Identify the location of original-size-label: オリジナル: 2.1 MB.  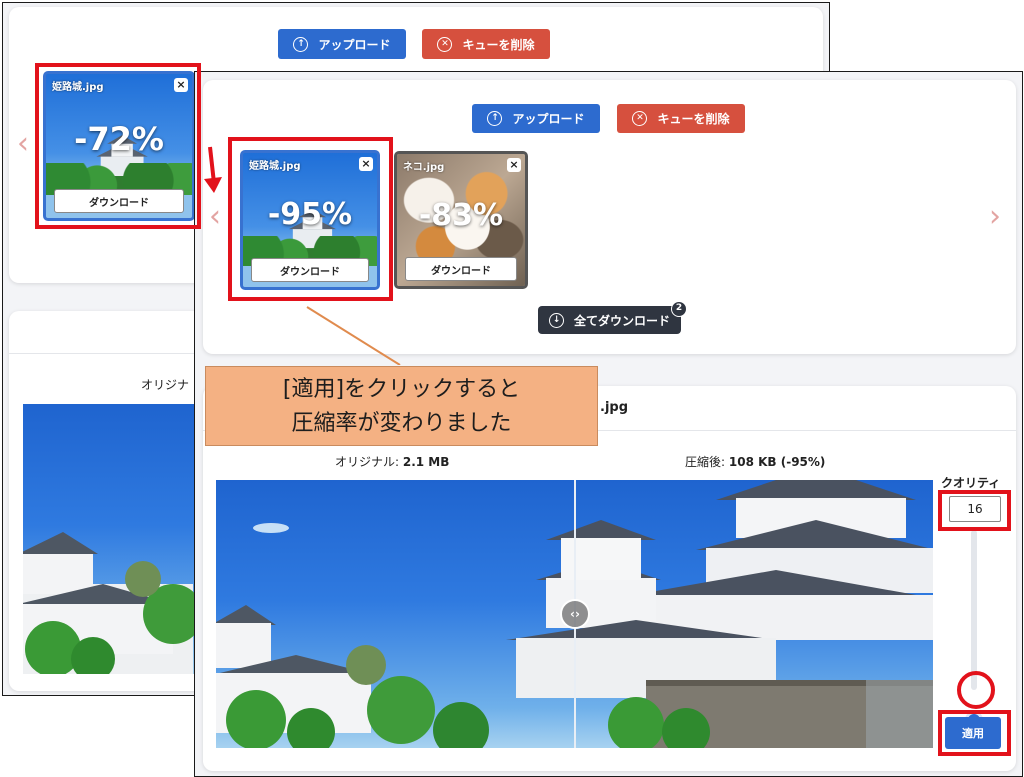
(392, 461).